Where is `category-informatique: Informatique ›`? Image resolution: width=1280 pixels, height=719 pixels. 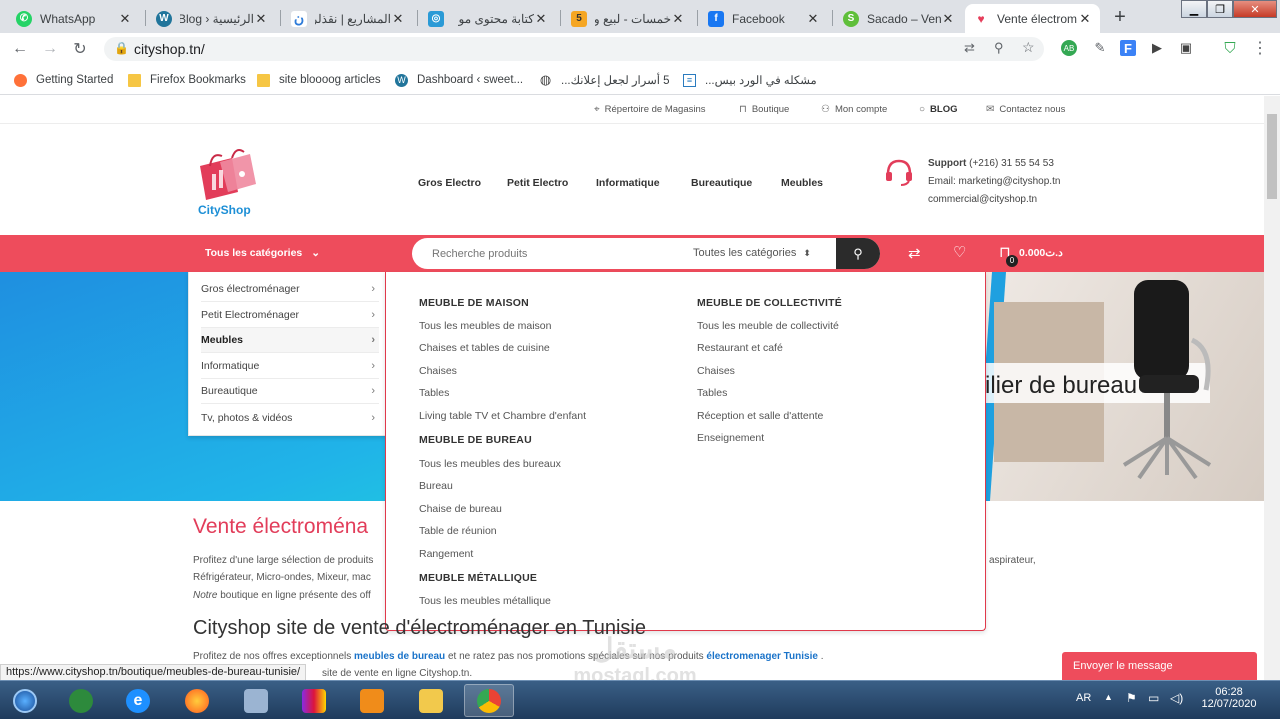 category-informatique: Informatique › is located at coordinates (290, 366).